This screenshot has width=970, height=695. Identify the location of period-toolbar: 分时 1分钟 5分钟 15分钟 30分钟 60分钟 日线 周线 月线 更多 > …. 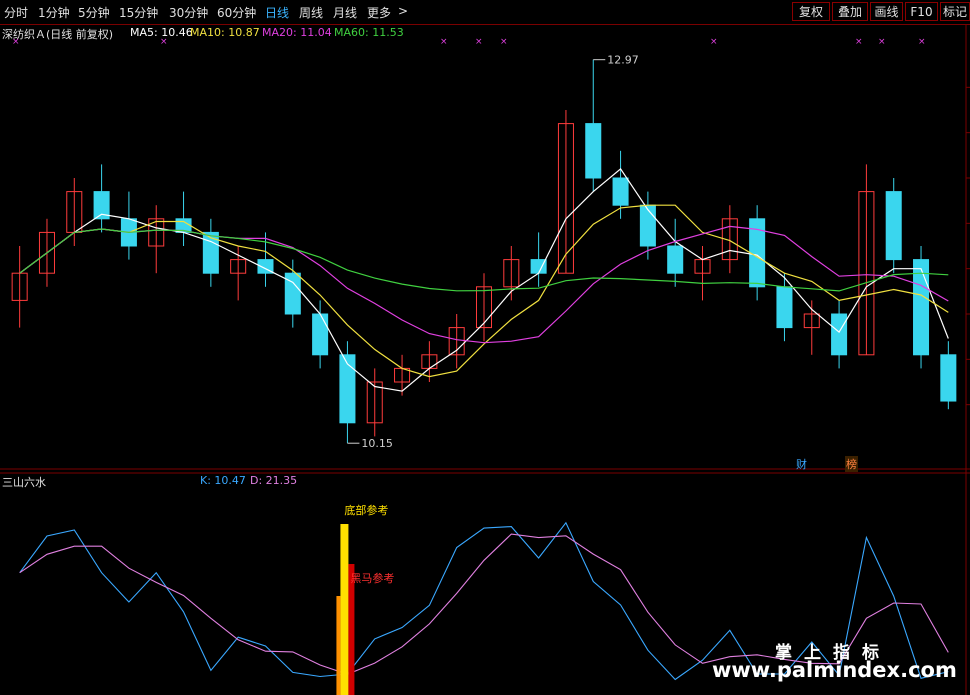
(485, 12).